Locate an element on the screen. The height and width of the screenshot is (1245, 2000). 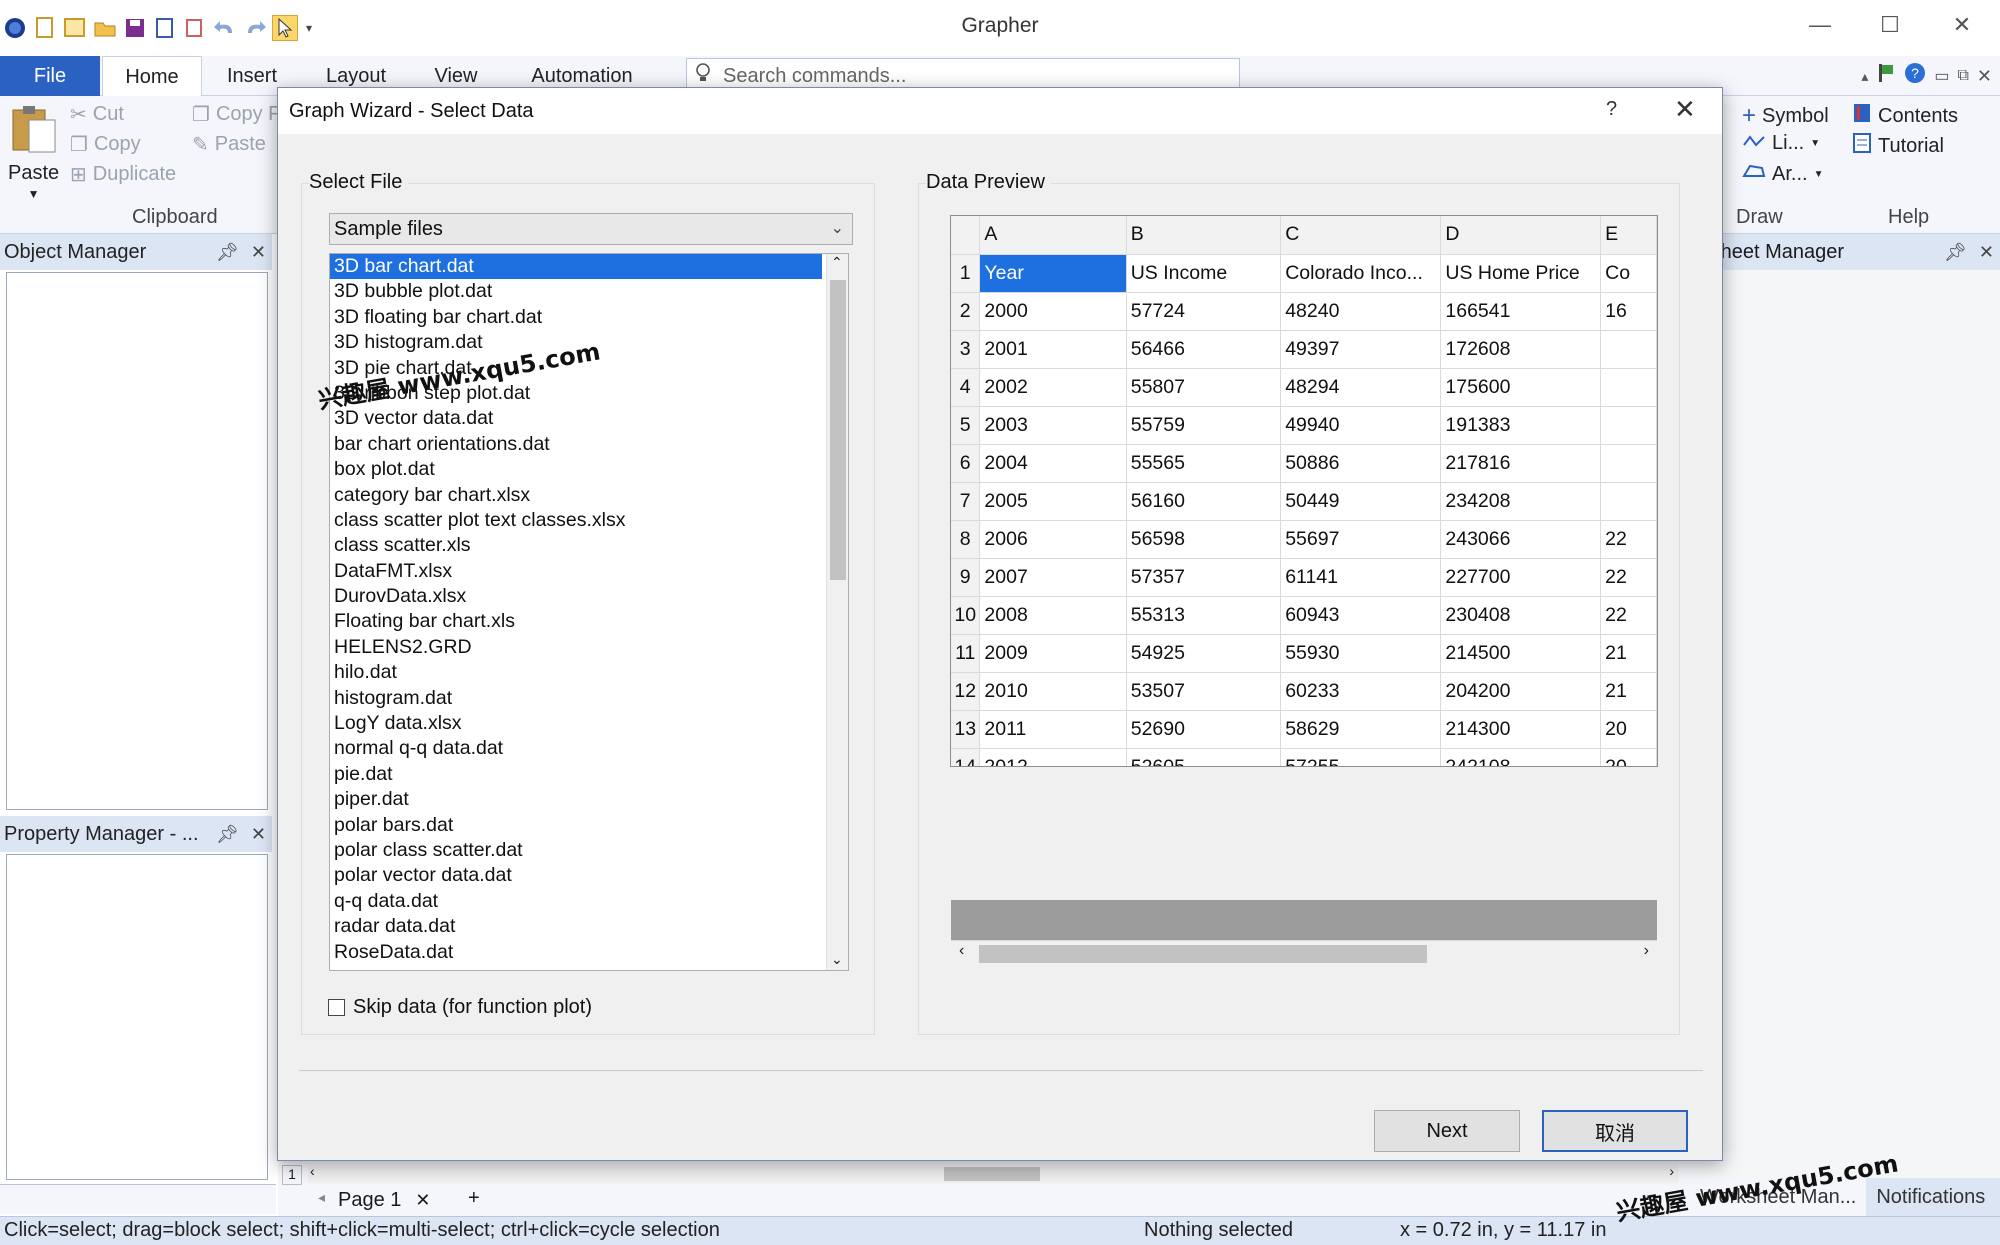
table-cell: 2003 is located at coordinates (1053, 425).